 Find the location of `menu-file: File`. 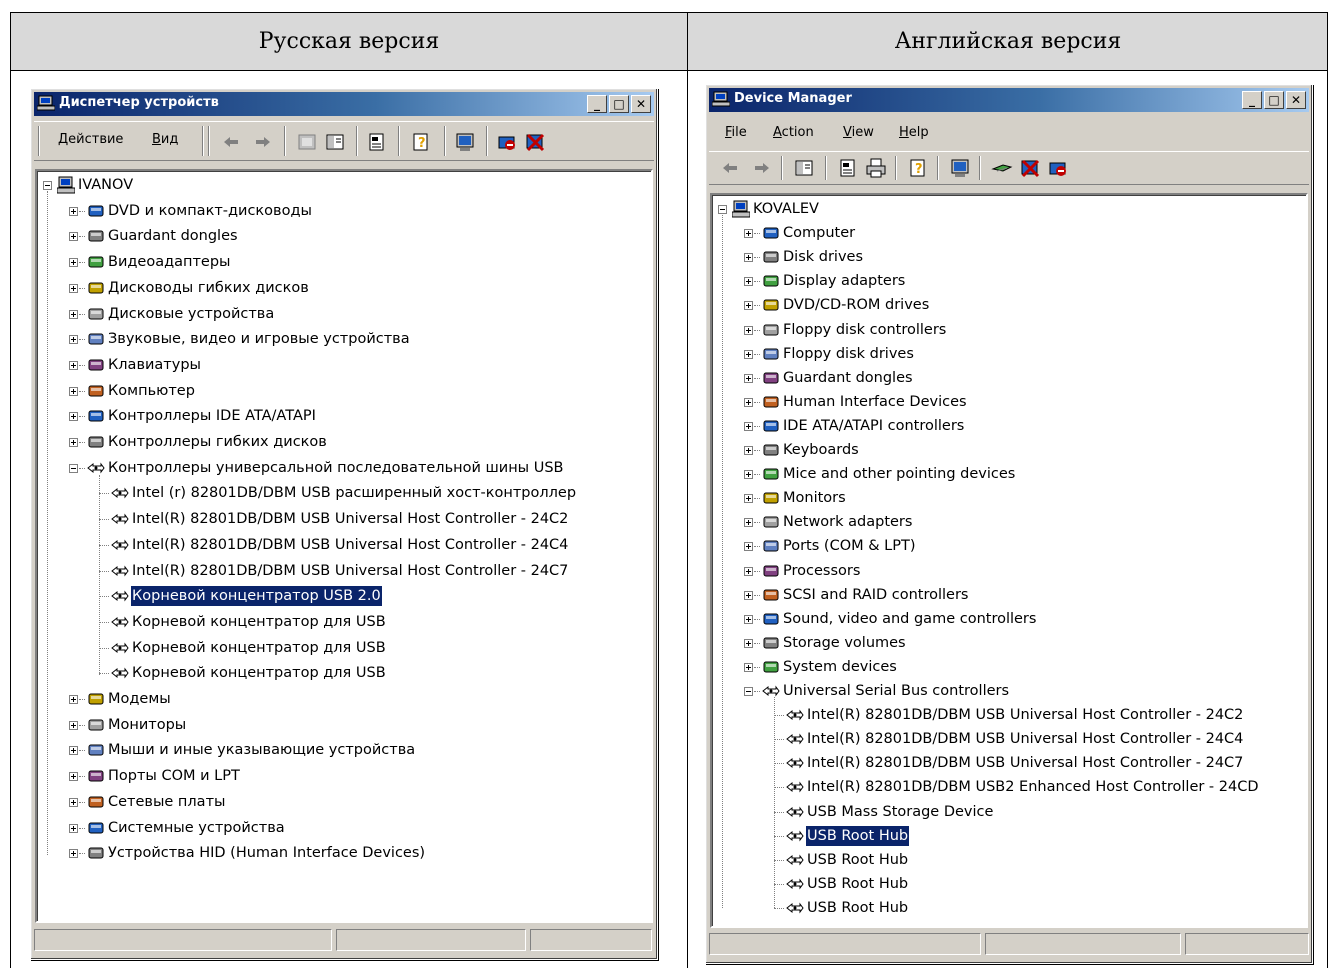

menu-file: File is located at coordinates (736, 132).